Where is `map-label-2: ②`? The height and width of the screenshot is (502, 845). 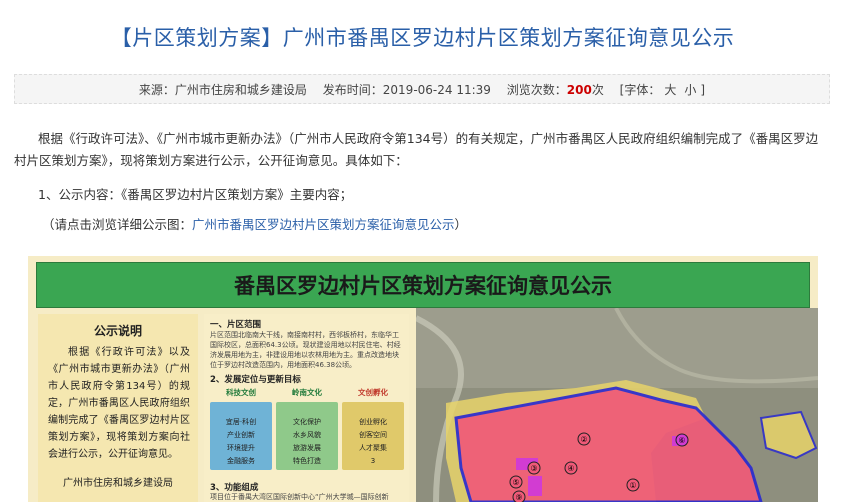 map-label-2: ② is located at coordinates (583, 439).